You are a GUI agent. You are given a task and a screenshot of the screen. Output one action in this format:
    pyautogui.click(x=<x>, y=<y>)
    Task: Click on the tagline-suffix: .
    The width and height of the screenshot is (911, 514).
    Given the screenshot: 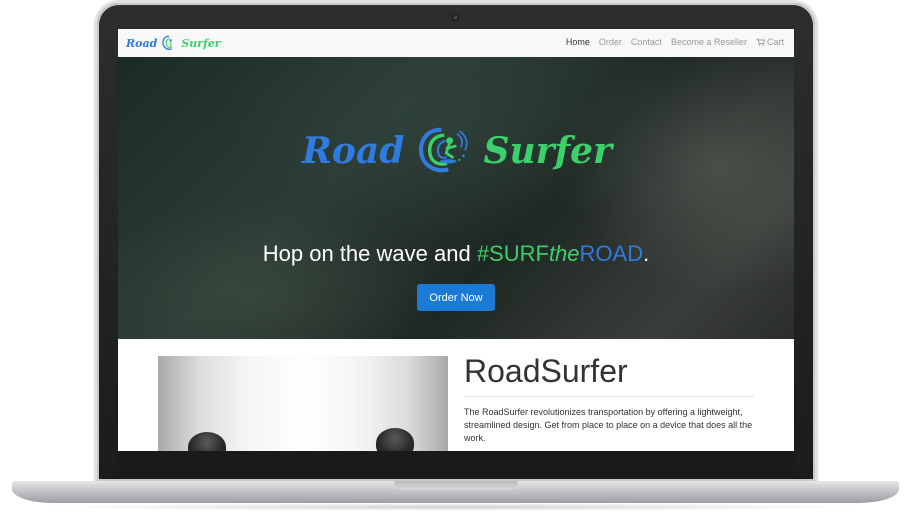 What is the action you would take?
    pyautogui.click(x=646, y=253)
    